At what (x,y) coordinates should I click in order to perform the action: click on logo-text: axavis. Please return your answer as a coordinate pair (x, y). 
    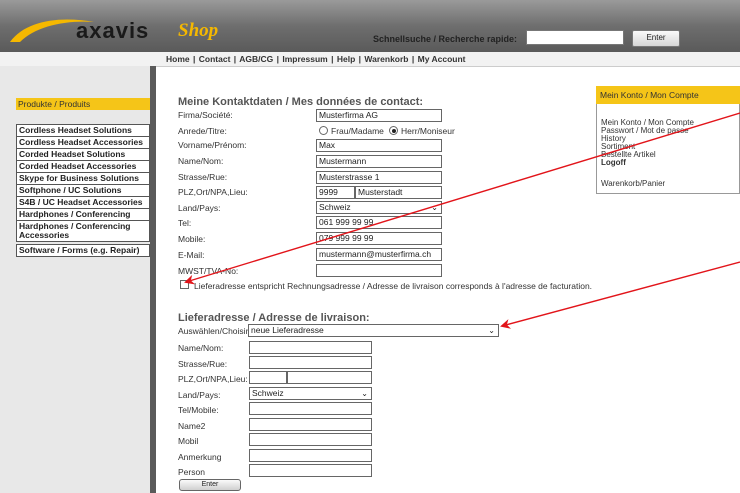
    Looking at the image, I should click on (112, 31).